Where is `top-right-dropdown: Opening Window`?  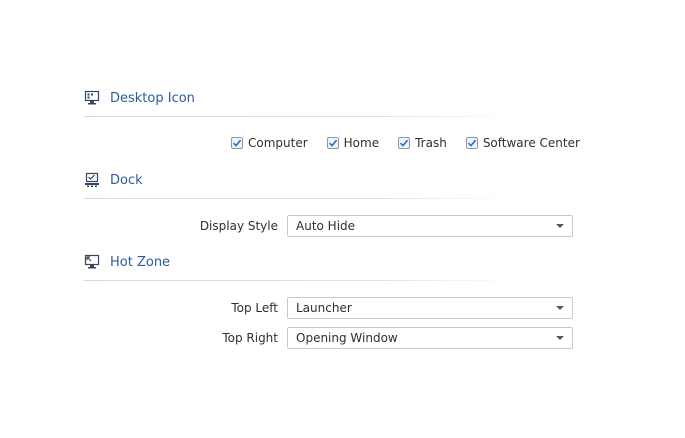 top-right-dropdown: Opening Window is located at coordinates (430, 338).